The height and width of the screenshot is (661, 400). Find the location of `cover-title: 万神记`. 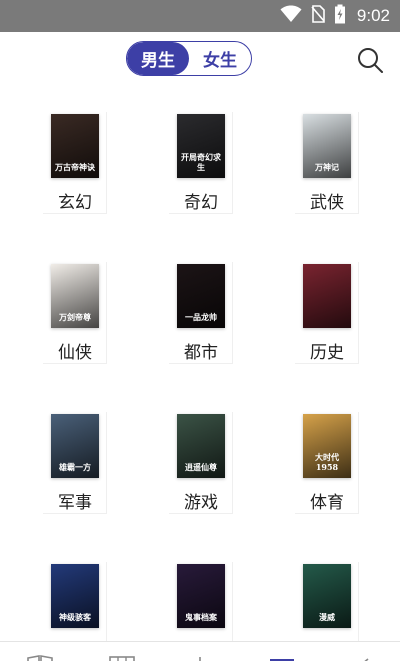

cover-title: 万神记 is located at coordinates (327, 167).